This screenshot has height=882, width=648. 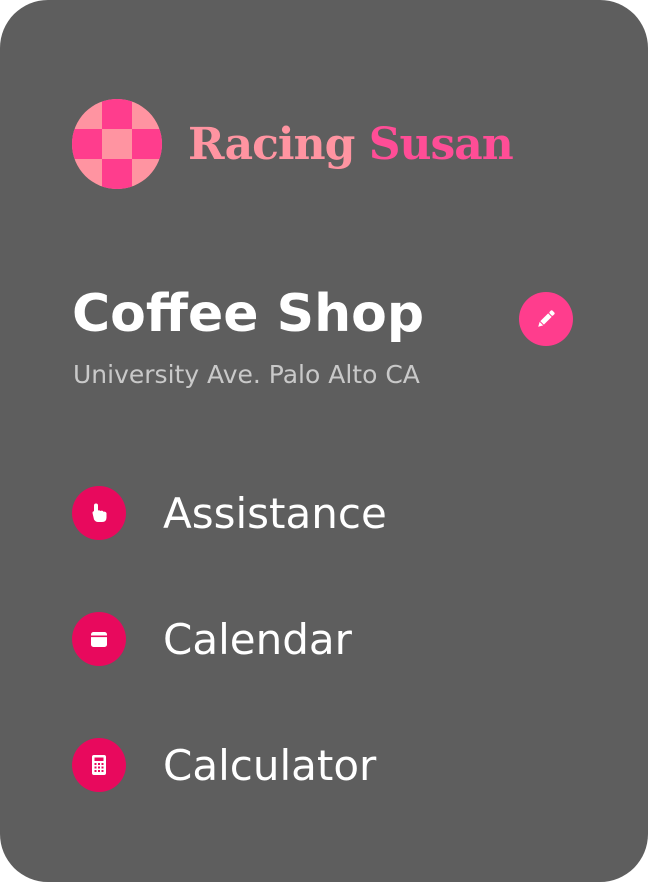 I want to click on hand-pointer-icon, so click(x=99, y=513).